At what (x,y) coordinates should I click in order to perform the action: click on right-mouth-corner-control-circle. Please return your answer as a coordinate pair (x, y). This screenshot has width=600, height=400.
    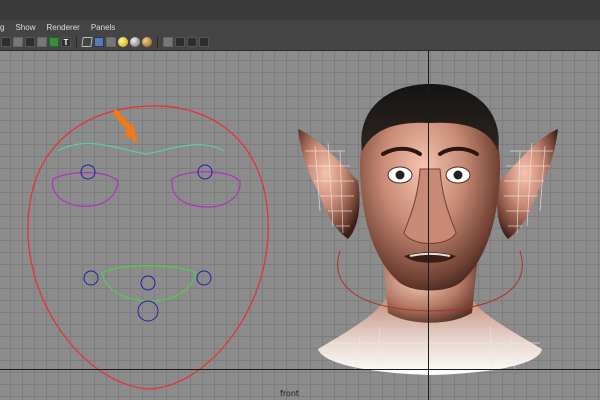
    Looking at the image, I should click on (204, 278).